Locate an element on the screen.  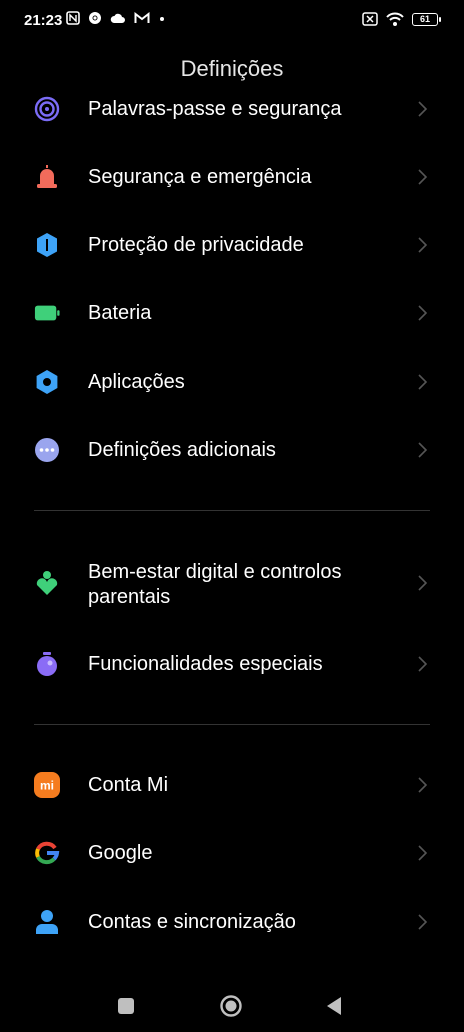
navigation-bar is located at coordinates (232, 1004).